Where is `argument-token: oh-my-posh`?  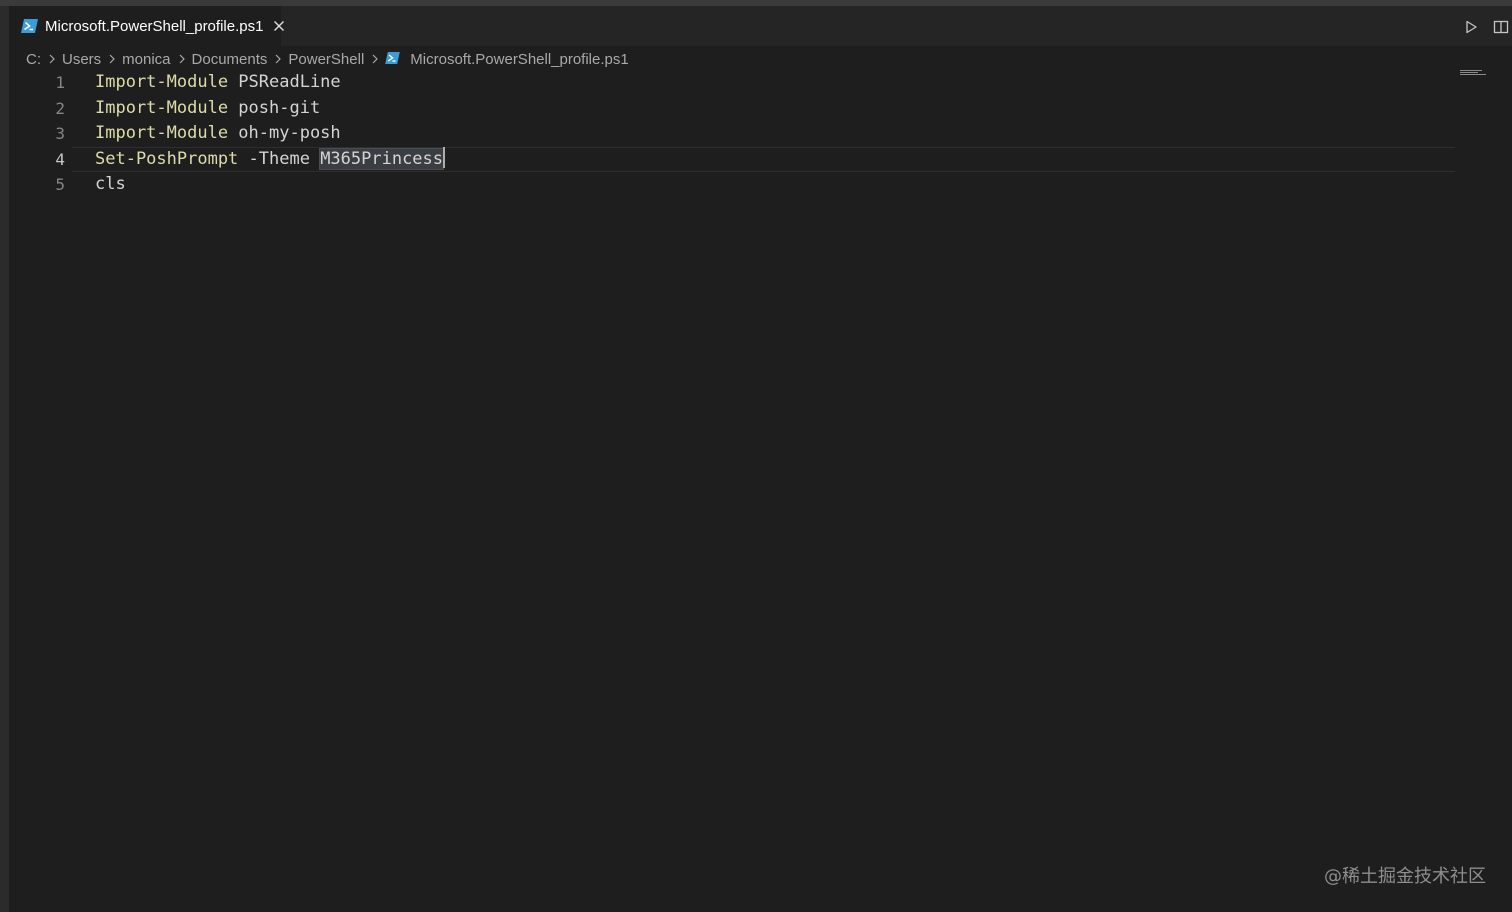 argument-token: oh-my-posh is located at coordinates (284, 133).